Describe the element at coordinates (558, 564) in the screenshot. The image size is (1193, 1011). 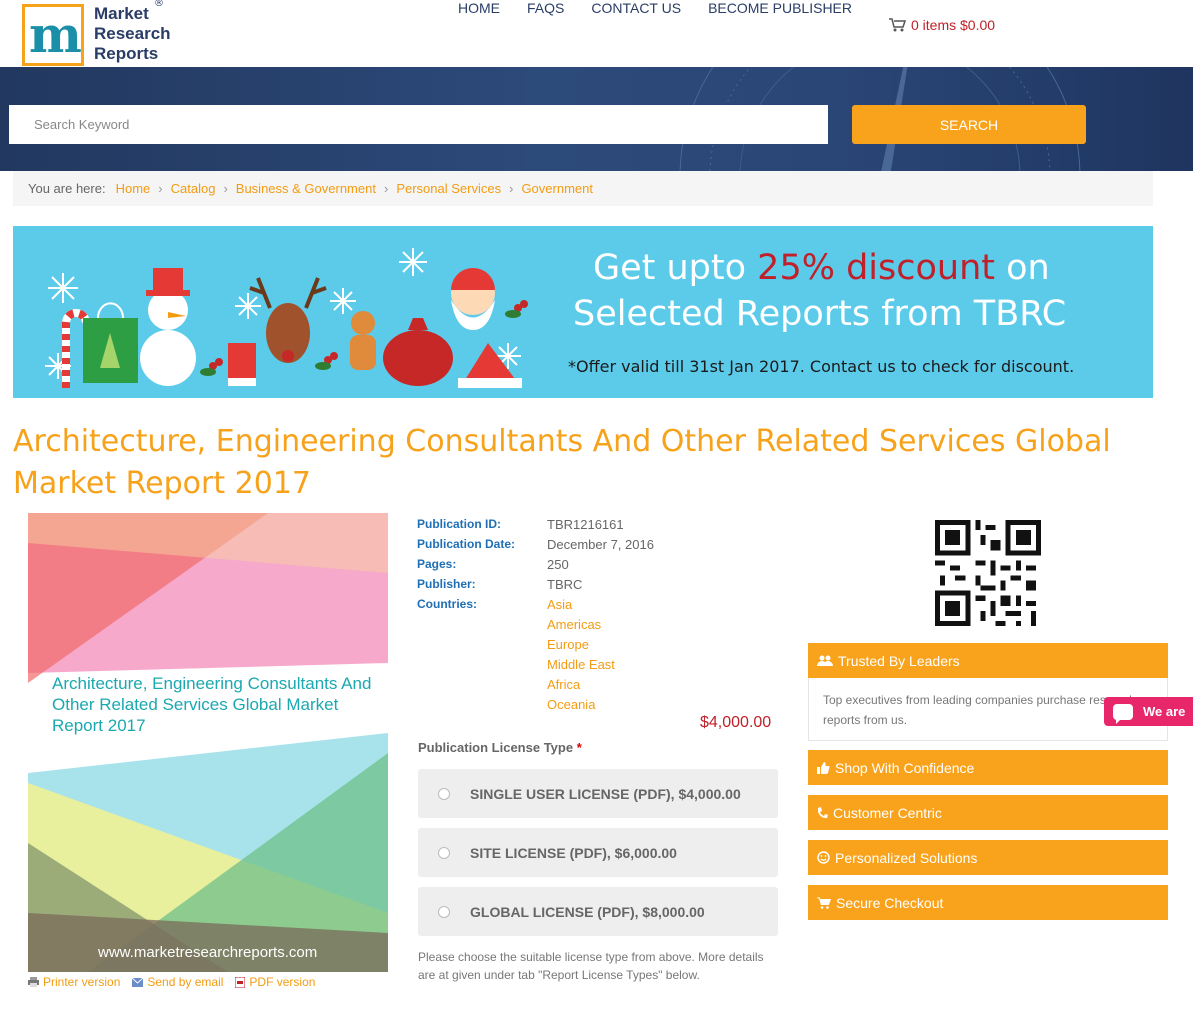
I see `pages-value: 250` at that location.